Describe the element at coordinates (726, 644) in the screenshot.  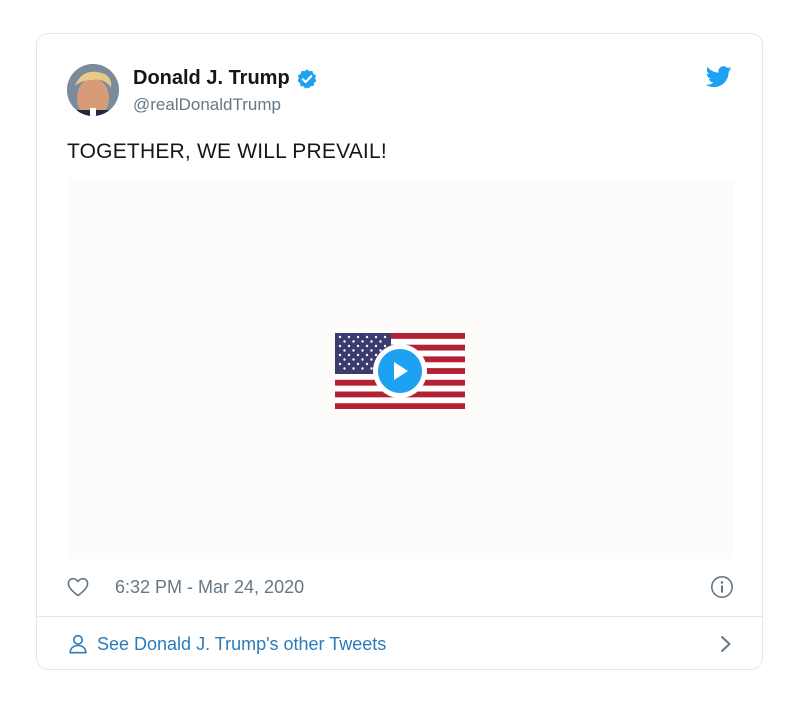
I see `chevron-right-icon` at that location.